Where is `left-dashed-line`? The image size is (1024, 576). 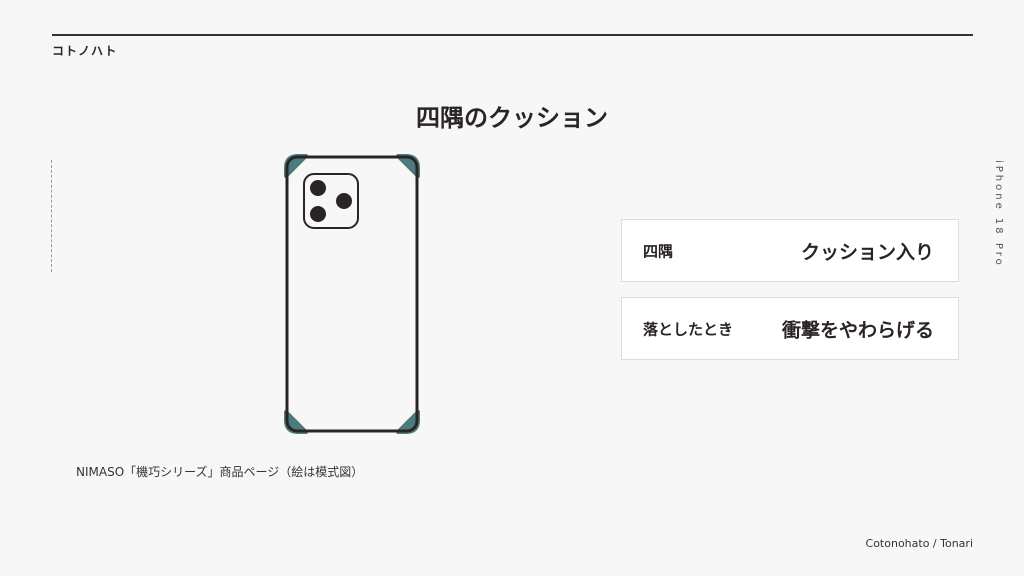
left-dashed-line is located at coordinates (51, 216).